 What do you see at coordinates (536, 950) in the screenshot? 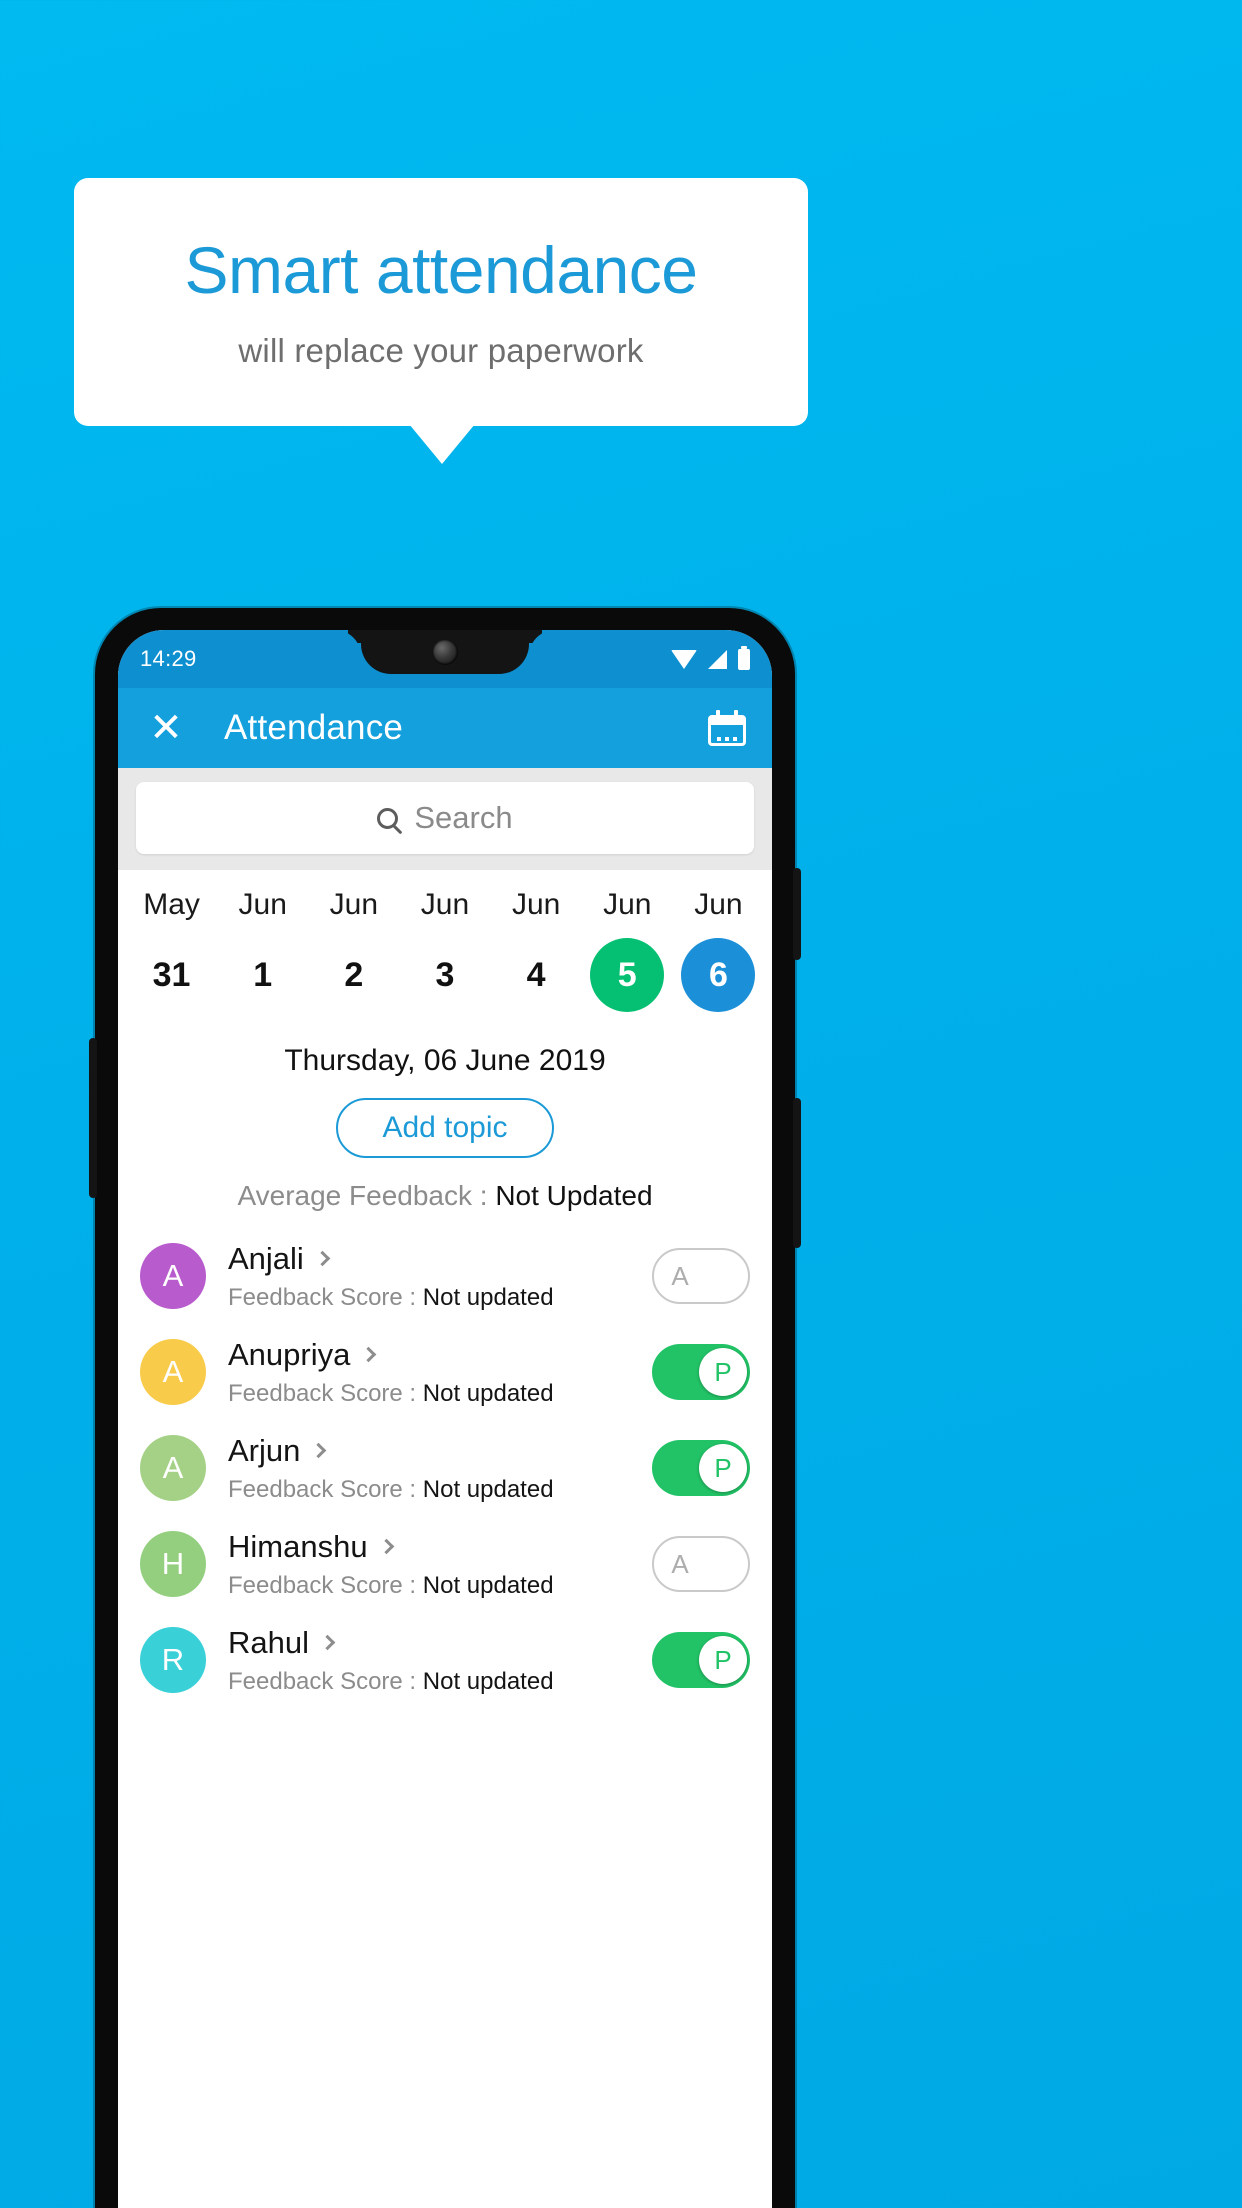
I see `date-cell-4: Jun 4` at bounding box center [536, 950].